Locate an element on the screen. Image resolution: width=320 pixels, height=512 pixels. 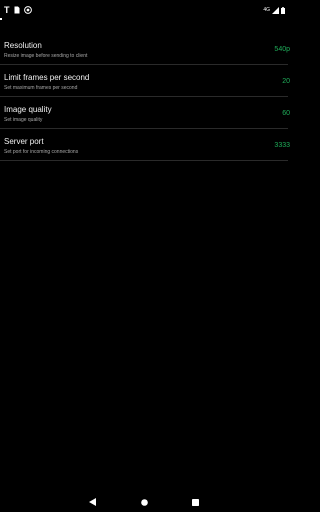
signal-icon is located at coordinates (275, 10).